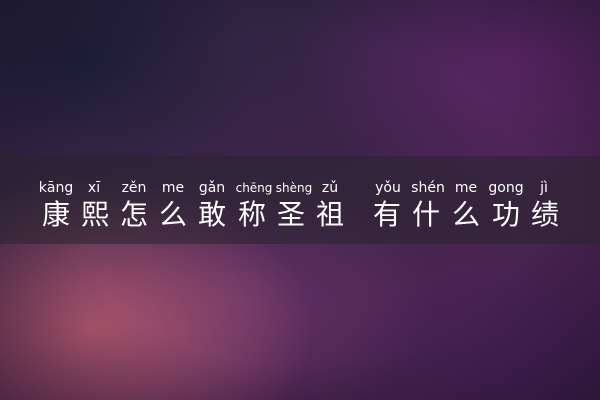 The height and width of the screenshot is (400, 600). I want to click on title-character: 祖, so click(329, 214).